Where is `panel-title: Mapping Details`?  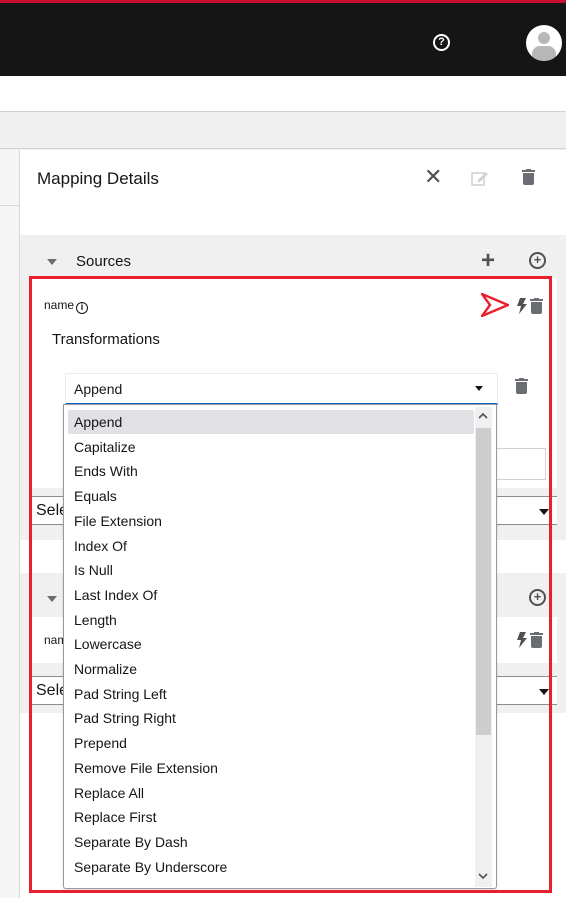 panel-title: Mapping Details is located at coordinates (98, 178).